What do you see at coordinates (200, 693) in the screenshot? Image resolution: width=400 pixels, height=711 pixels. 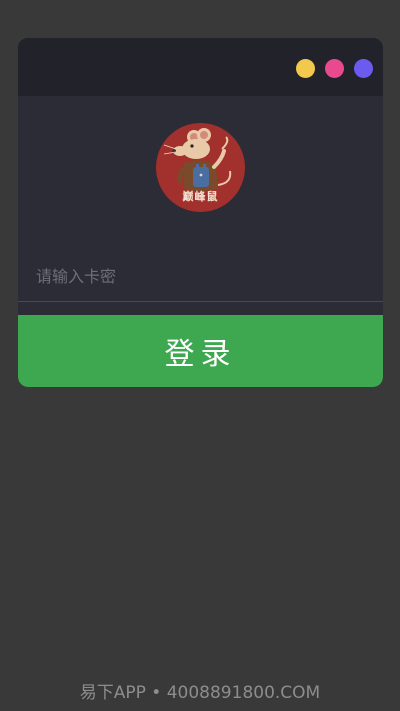 I see `footer-text: 易下APP • 4008891800.COM` at bounding box center [200, 693].